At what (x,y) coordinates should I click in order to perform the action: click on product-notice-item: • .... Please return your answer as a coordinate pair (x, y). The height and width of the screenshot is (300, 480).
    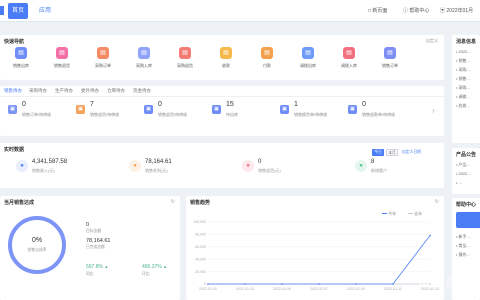
    Looking at the image, I should click on (459, 182).